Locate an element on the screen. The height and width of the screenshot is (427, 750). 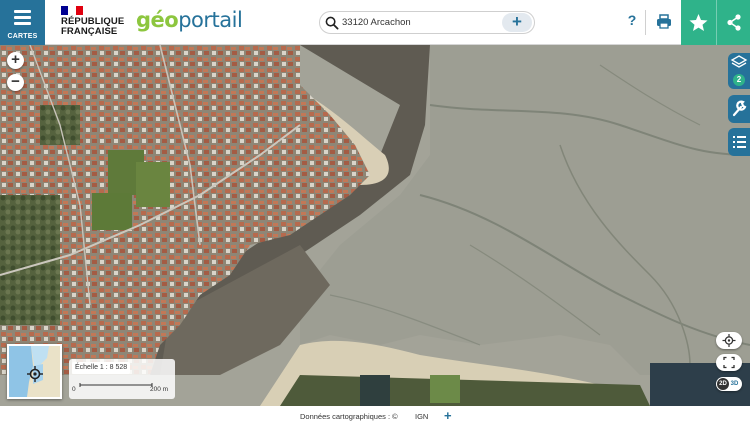
cartes-menu-label: CARTES is located at coordinates (22, 36).